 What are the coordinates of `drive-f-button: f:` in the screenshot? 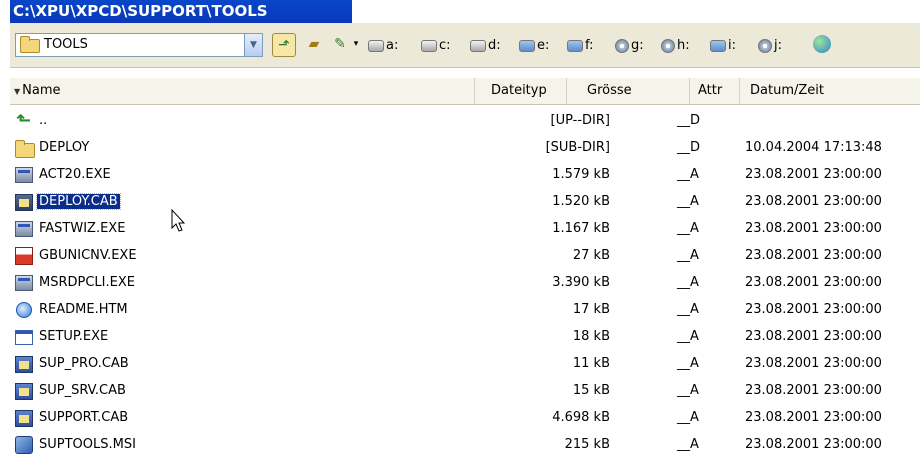 It's located at (580, 47).